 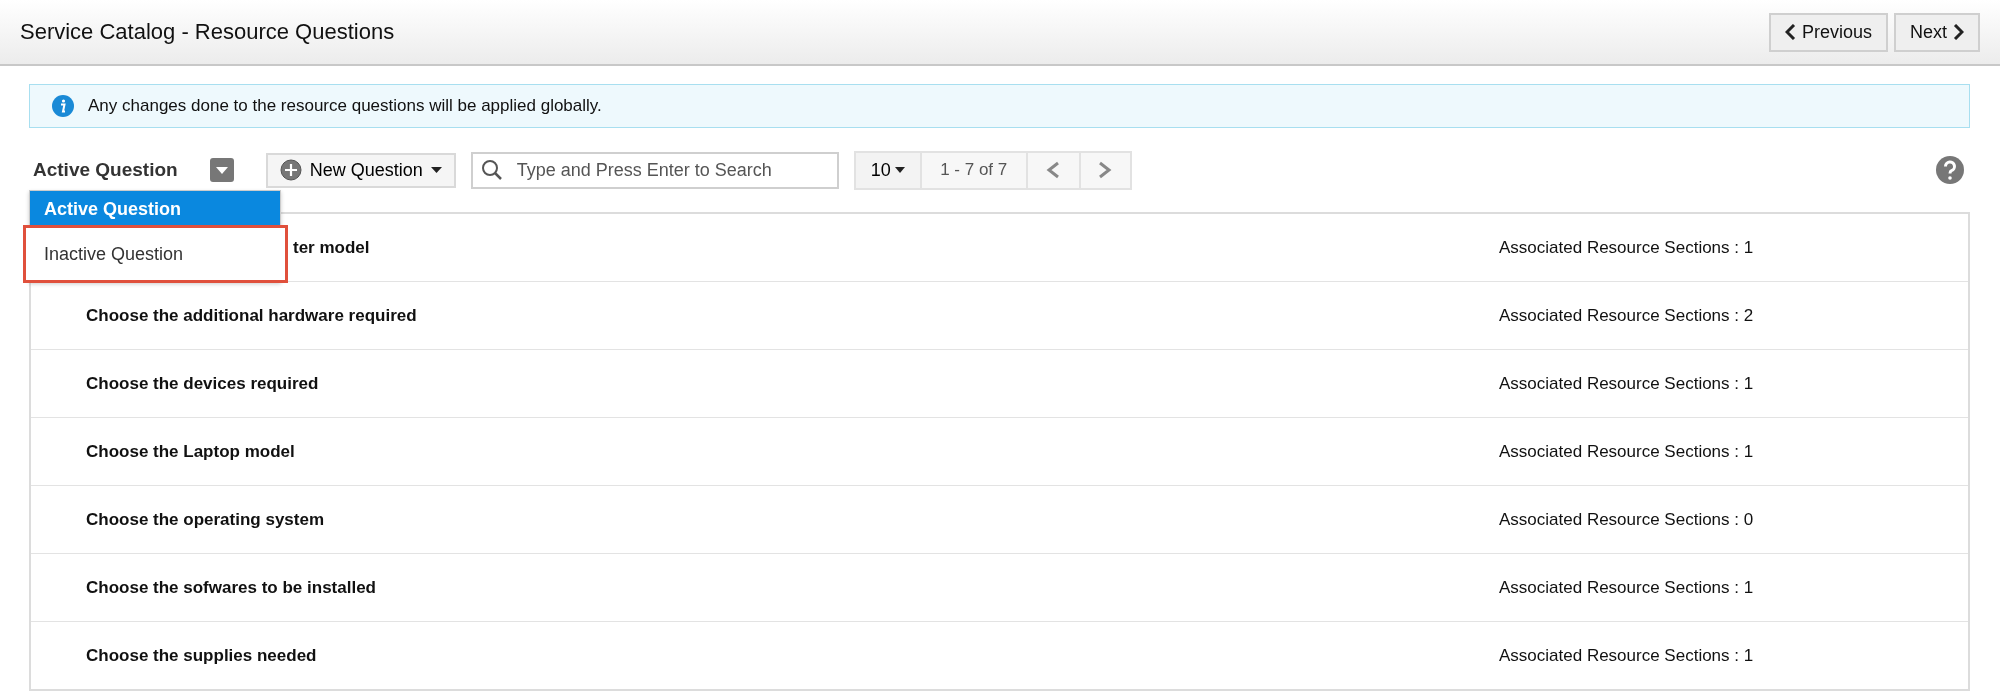 I want to click on info-text: Any changes done to the resource questions will be applied globally., so click(x=345, y=106).